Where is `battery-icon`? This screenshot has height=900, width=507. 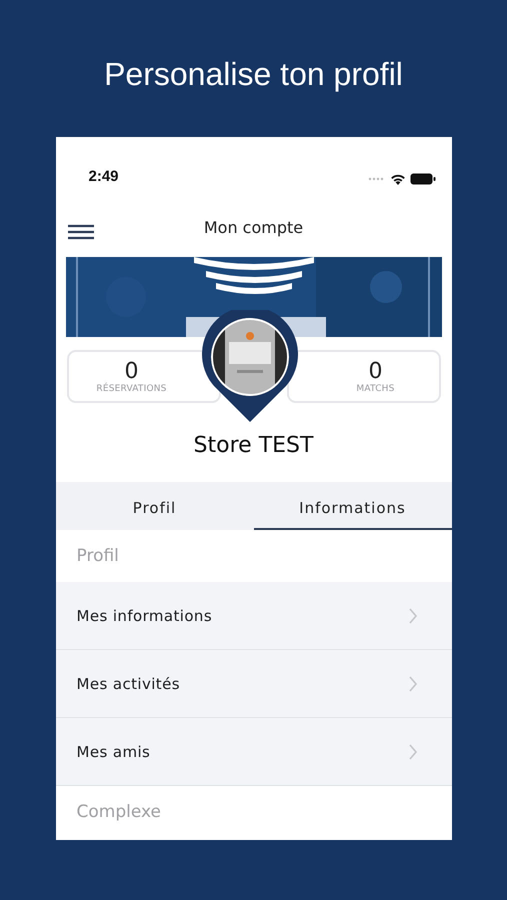
battery-icon is located at coordinates (423, 179).